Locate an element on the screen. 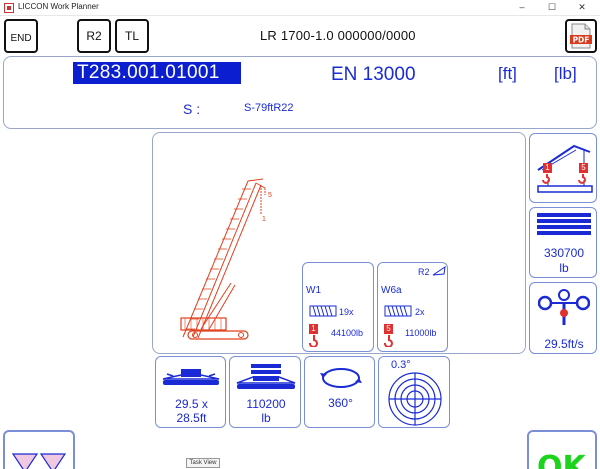 The image size is (600, 469). counterweight-unit: lb is located at coordinates (564, 268).